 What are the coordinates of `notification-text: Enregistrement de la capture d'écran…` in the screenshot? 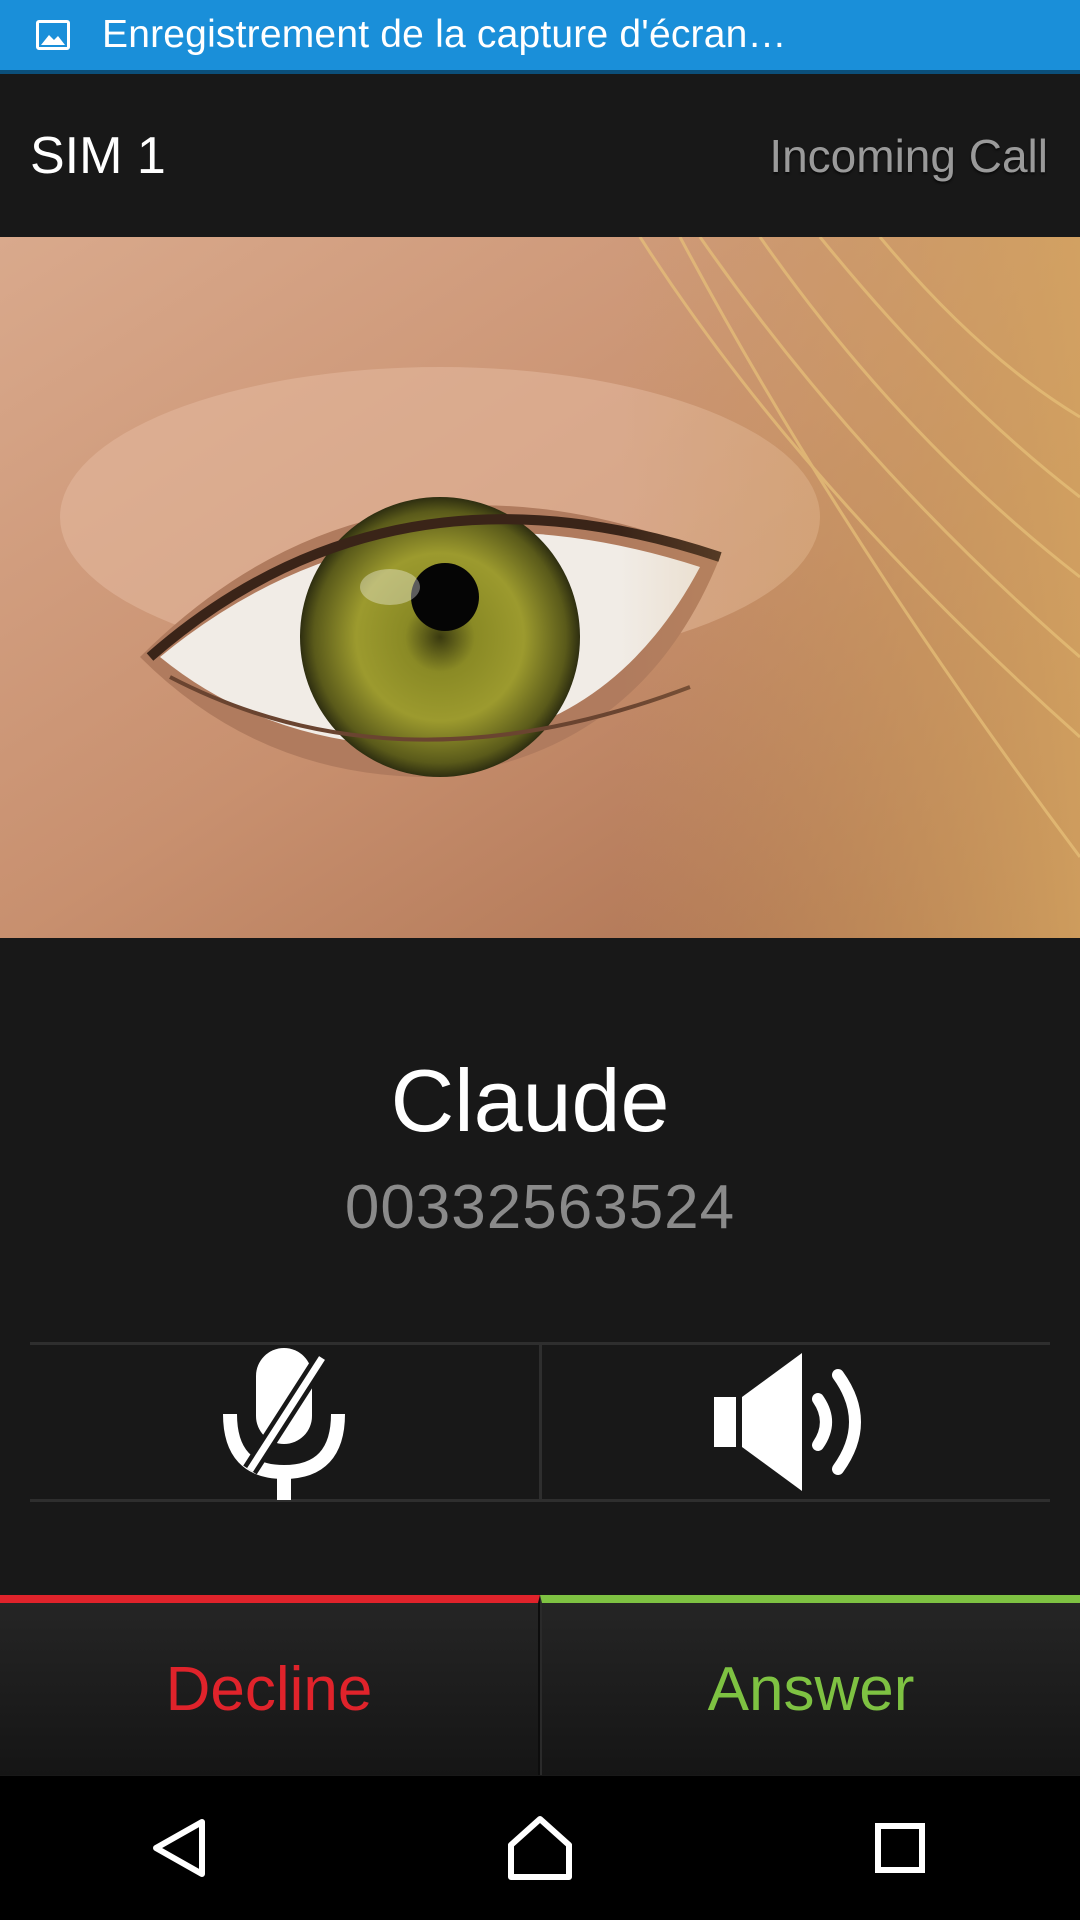 It's located at (444, 34).